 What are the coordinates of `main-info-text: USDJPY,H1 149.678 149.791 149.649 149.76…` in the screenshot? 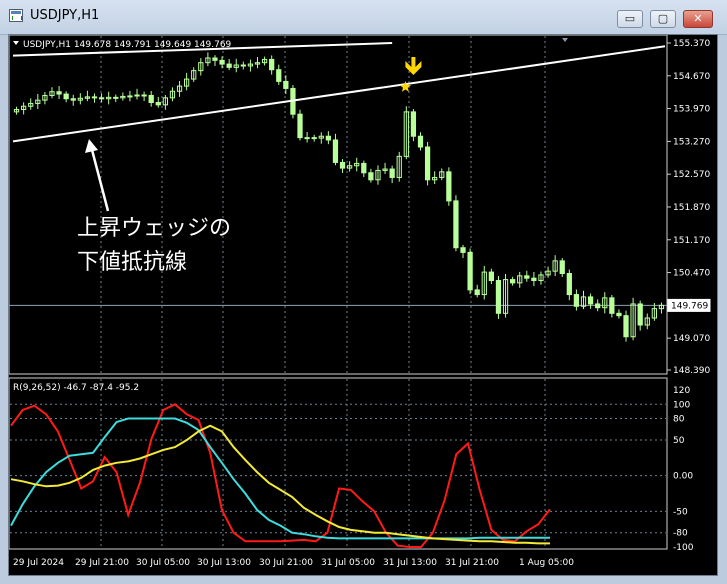 It's located at (127, 45).